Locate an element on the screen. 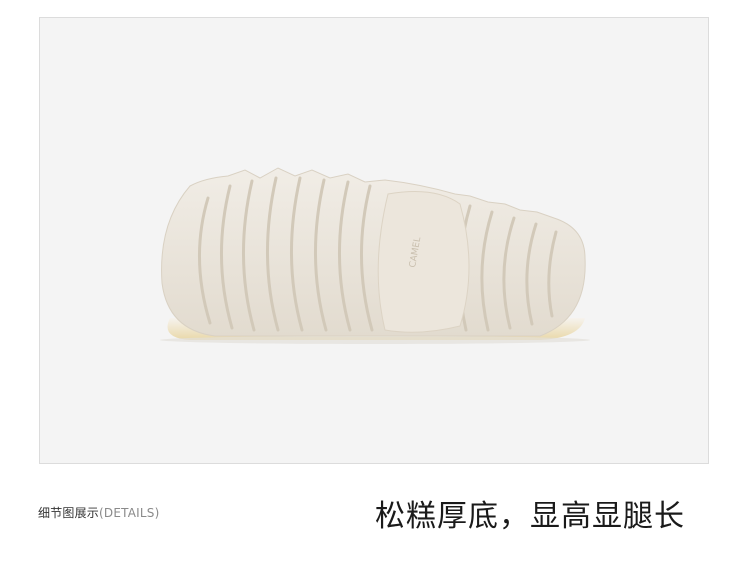  product-headline: 松糕厚底，显高显腿长 is located at coordinates (530, 516).